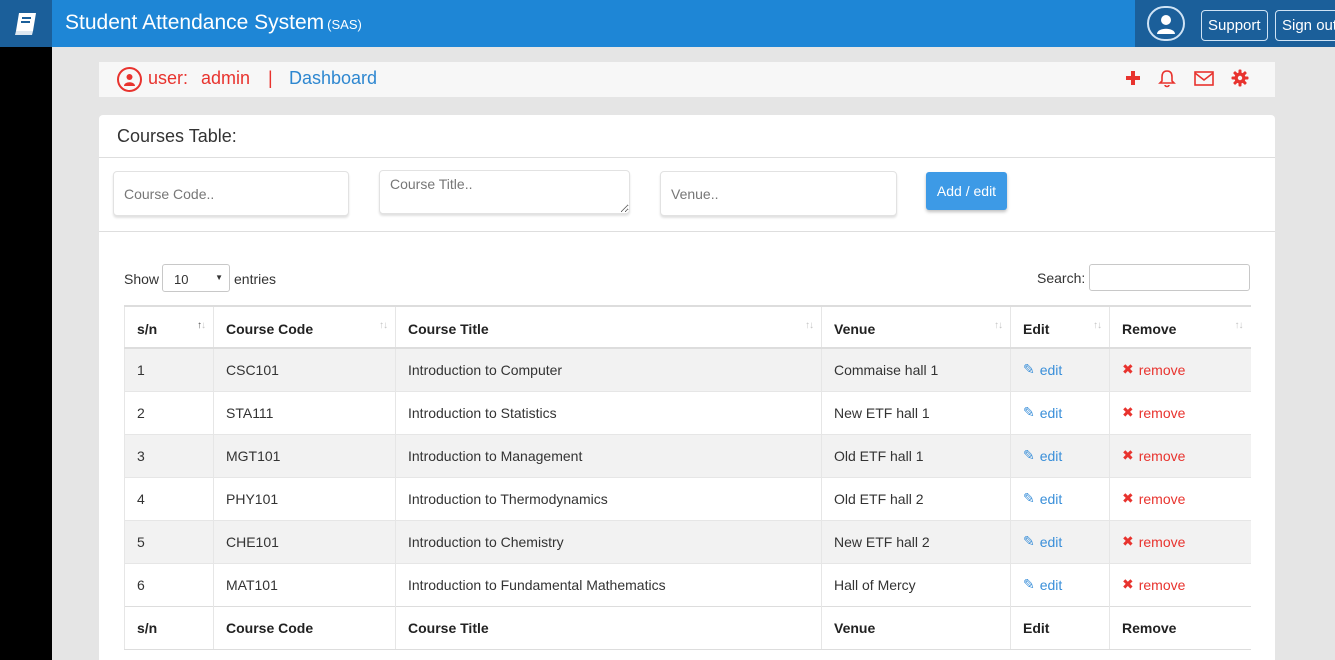 The height and width of the screenshot is (660, 1335). I want to click on column-header-label: Remove, so click(1149, 329).